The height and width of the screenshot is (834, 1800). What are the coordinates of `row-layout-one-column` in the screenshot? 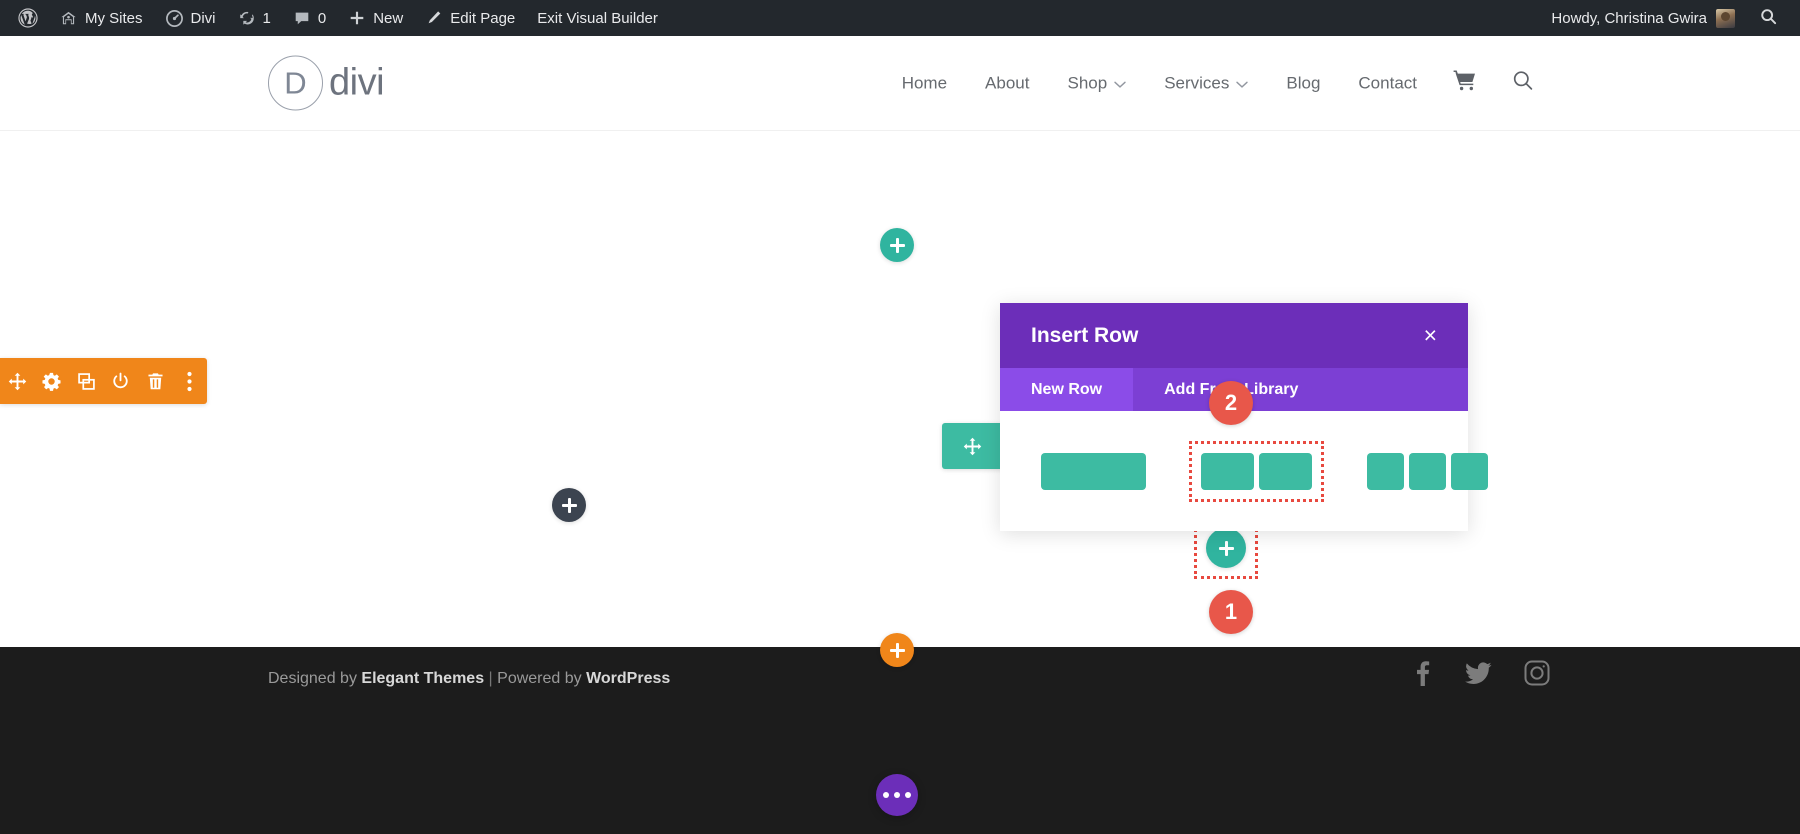 It's located at (1093, 471).